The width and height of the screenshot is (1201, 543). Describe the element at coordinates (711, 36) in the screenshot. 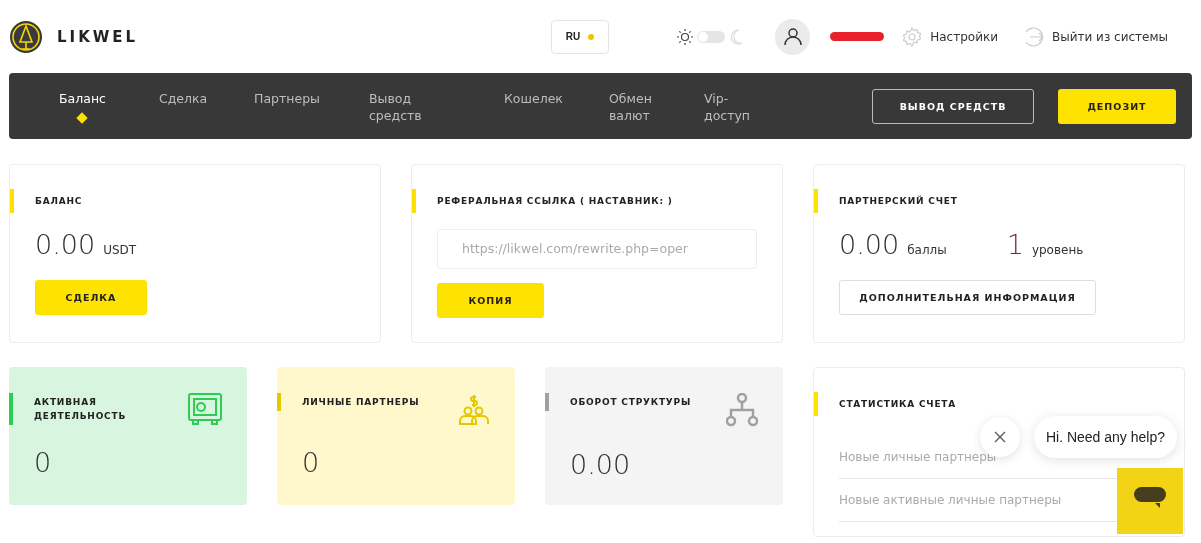

I see `theme-toggle` at that location.